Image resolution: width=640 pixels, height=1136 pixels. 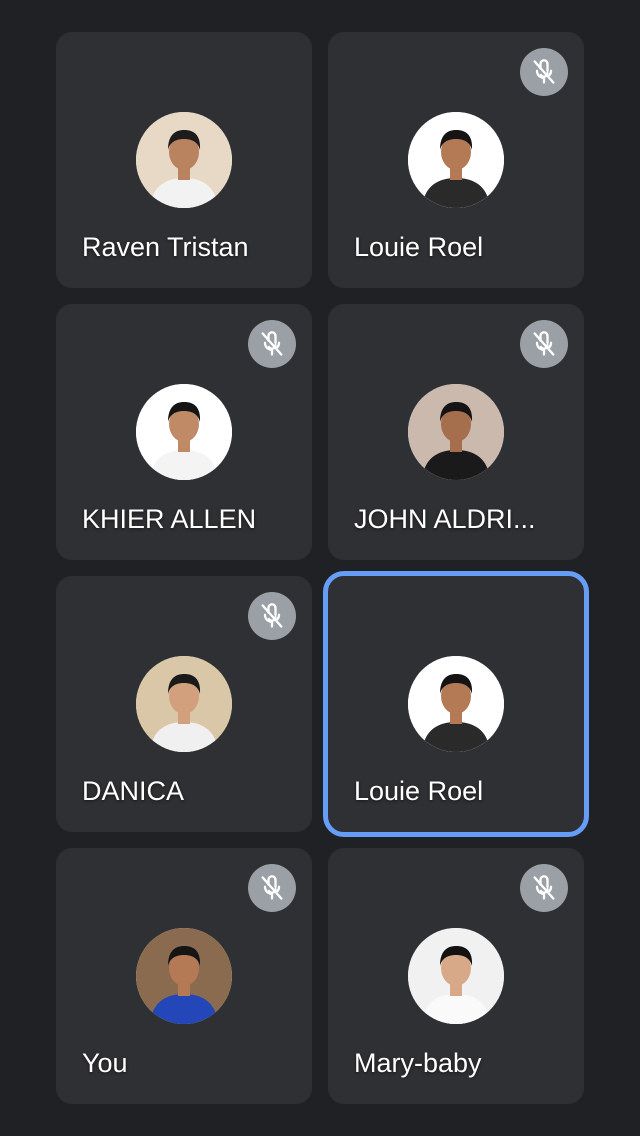 I want to click on participant-name: KHIER ALLEN, so click(x=169, y=519).